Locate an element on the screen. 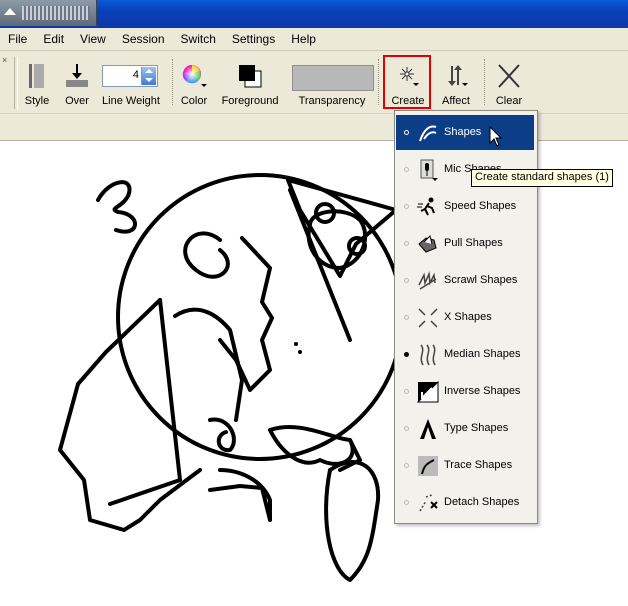 This screenshot has width=628, height=606. title-bar is located at coordinates (314, 14).